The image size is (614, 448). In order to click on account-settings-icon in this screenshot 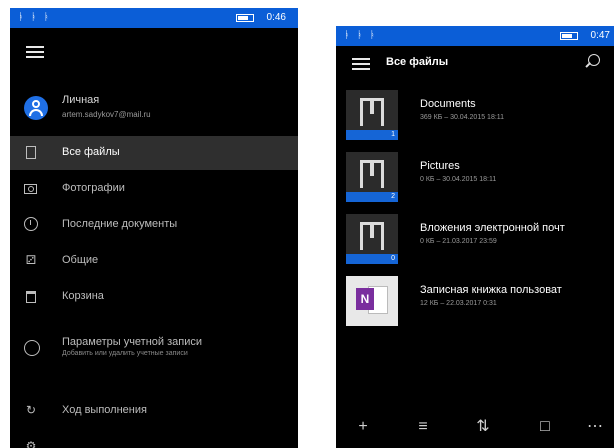, I will do `click(32, 348)`.